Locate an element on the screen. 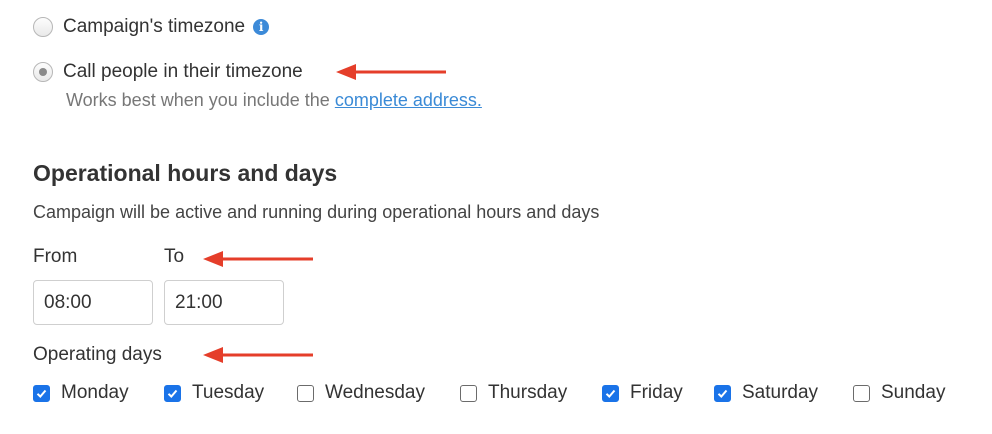 Image resolution: width=992 pixels, height=434 pixels. day-saturday: Saturday is located at coordinates (766, 393).